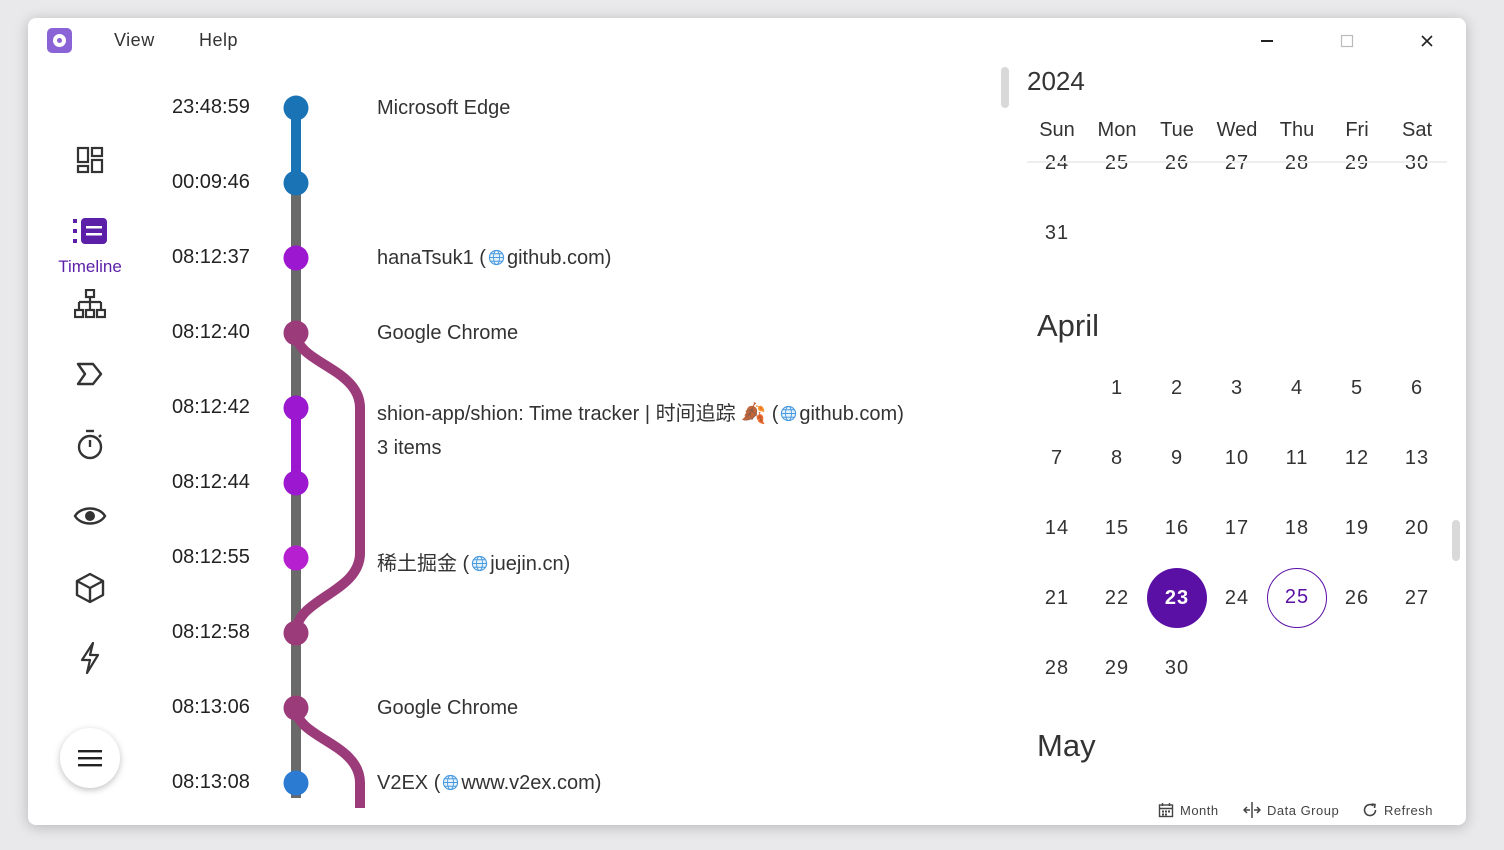 The image size is (1504, 850). What do you see at coordinates (409, 783) in the screenshot?
I see `event-title: V2EX (` at bounding box center [409, 783].